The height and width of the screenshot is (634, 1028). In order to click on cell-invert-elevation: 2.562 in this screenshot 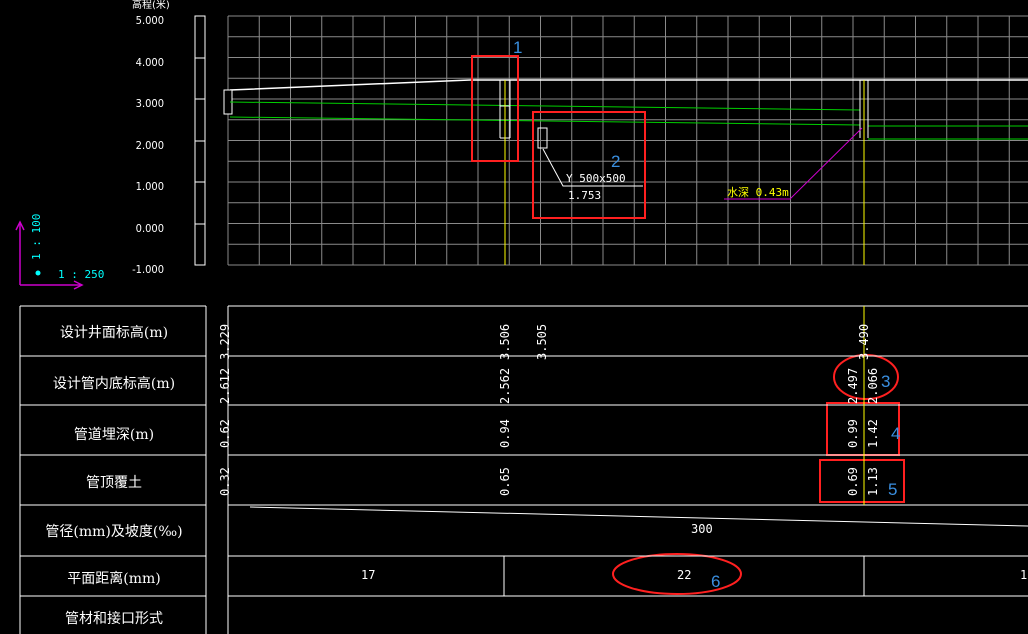, I will do `click(505, 385)`.